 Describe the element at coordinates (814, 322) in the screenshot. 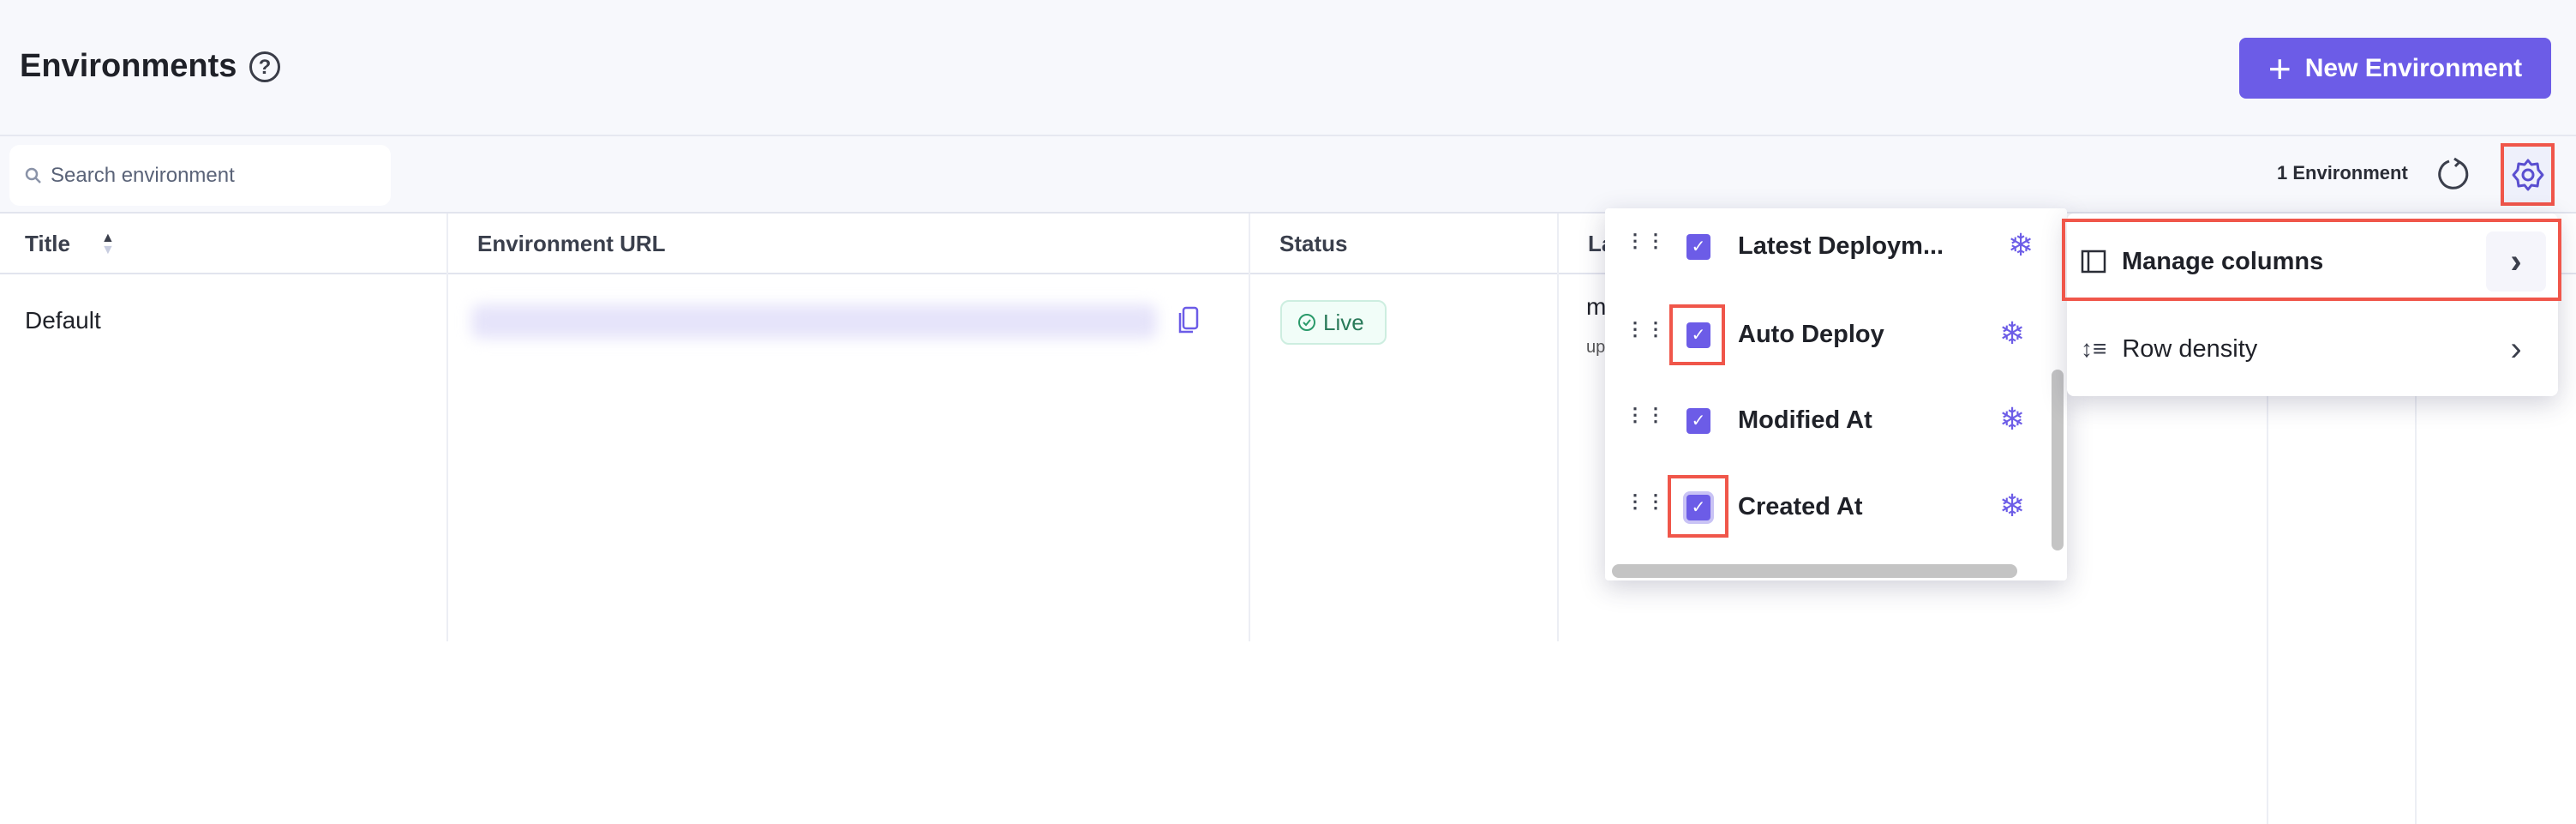

I see `environment-url-redacted` at that location.